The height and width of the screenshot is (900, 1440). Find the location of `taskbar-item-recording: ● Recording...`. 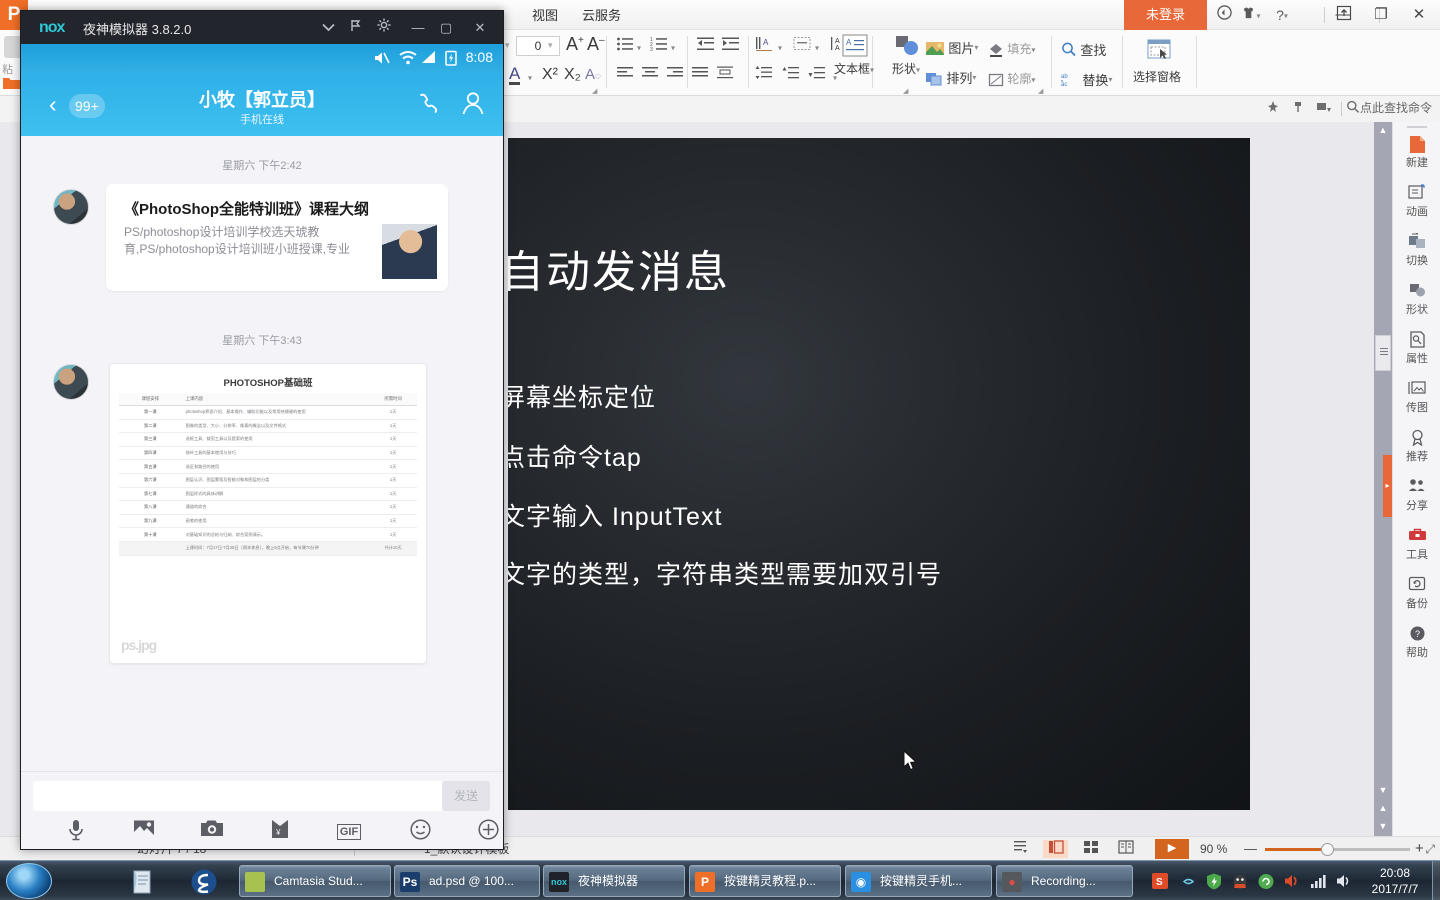

taskbar-item-recording: ● Recording... is located at coordinates (1064, 881).